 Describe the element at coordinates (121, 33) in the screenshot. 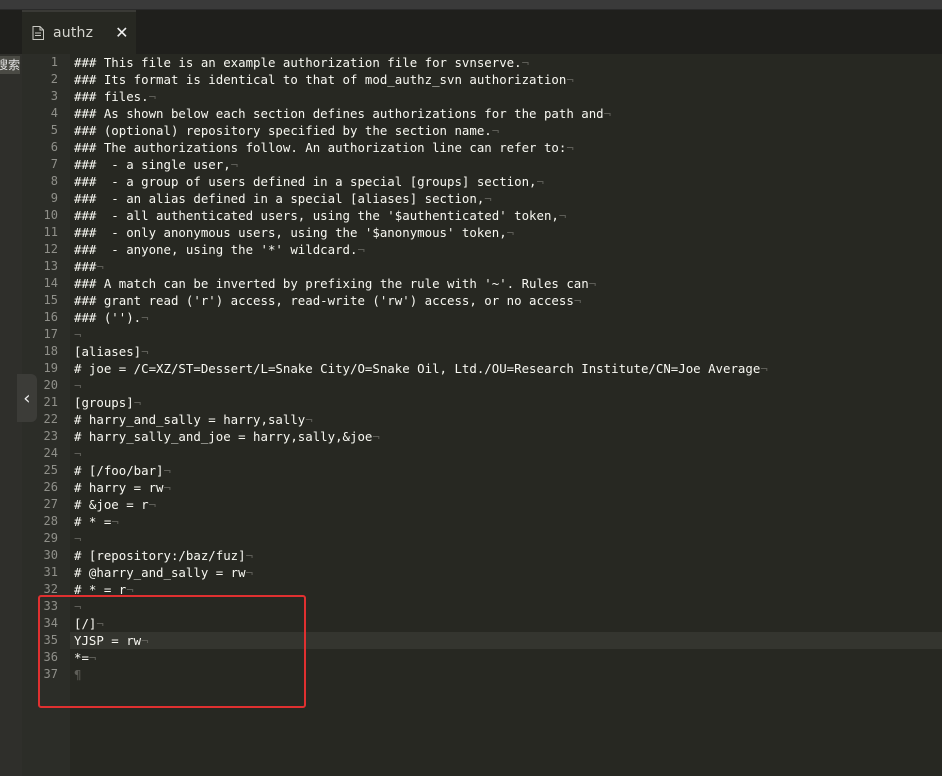

I see `close-tab-icon: ✕` at that location.